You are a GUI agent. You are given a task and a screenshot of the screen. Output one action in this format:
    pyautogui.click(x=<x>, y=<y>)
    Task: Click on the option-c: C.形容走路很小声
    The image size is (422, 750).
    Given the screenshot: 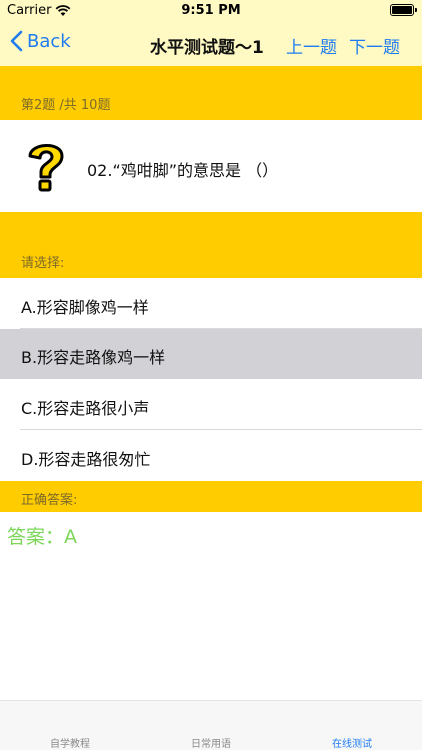 What is the action you would take?
    pyautogui.click(x=211, y=405)
    